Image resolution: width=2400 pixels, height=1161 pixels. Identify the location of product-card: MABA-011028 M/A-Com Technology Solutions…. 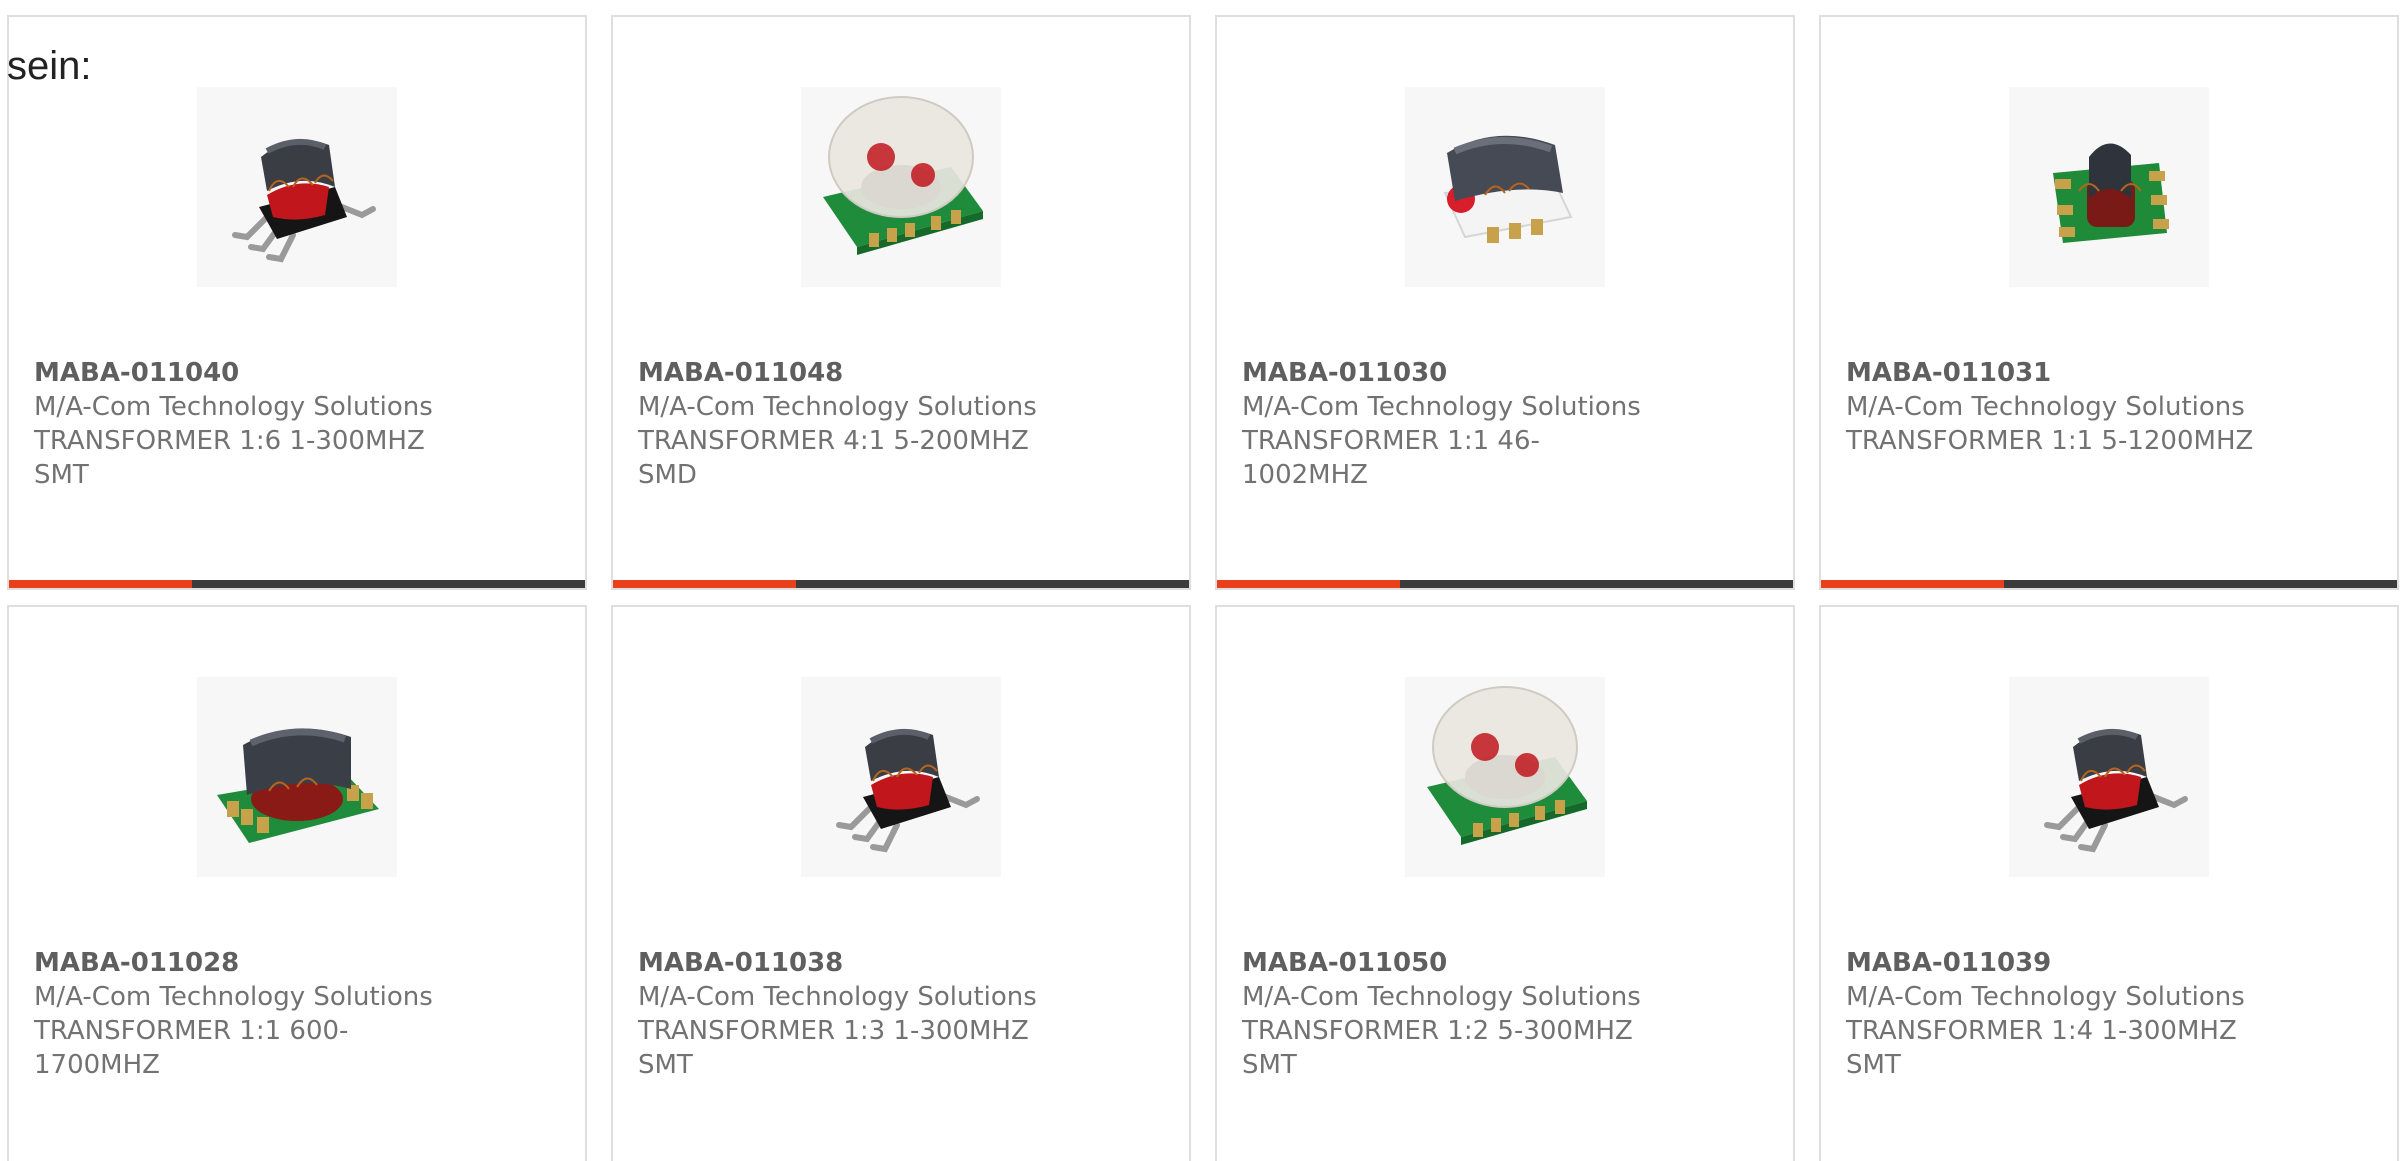
(297, 883).